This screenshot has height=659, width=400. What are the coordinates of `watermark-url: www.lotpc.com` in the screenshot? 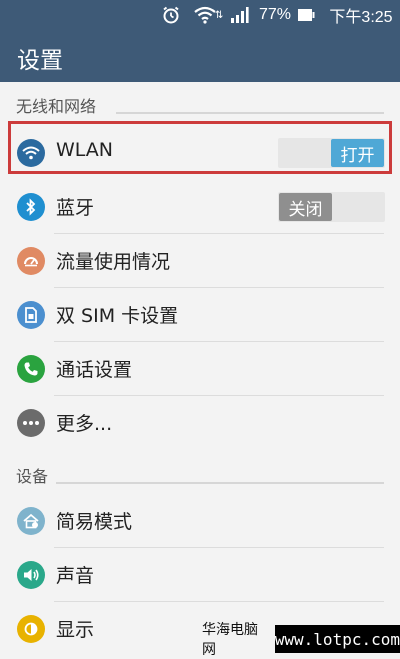 It's located at (337, 639).